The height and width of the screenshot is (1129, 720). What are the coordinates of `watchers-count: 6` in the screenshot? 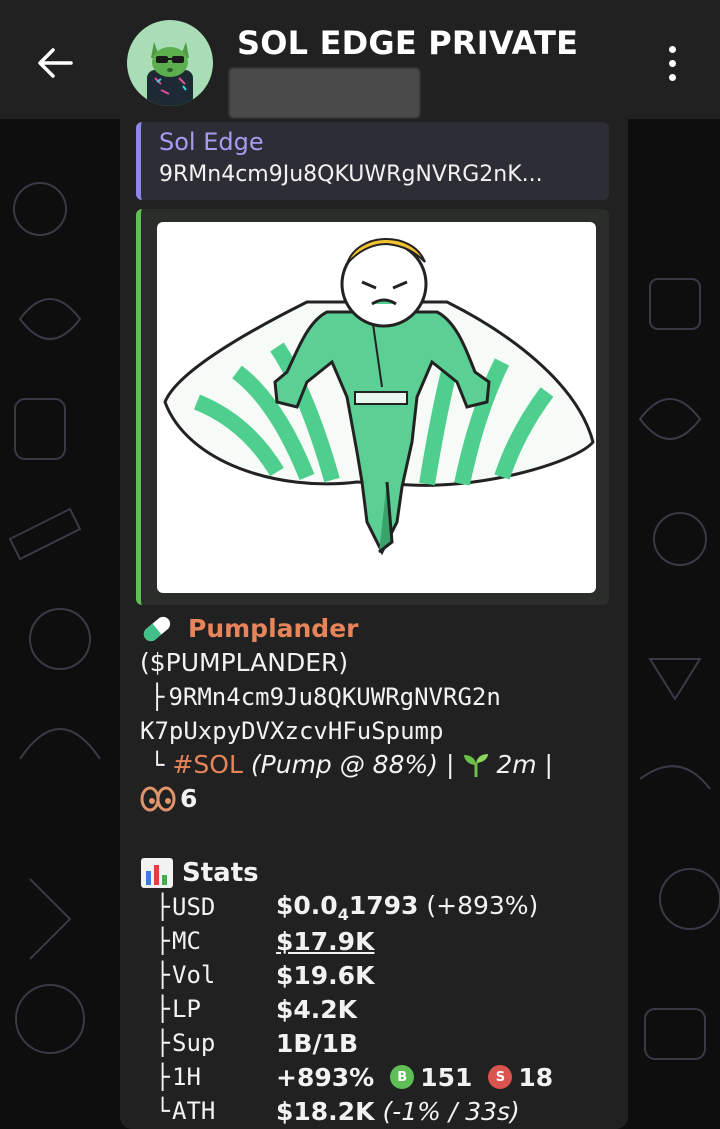 It's located at (189, 798).